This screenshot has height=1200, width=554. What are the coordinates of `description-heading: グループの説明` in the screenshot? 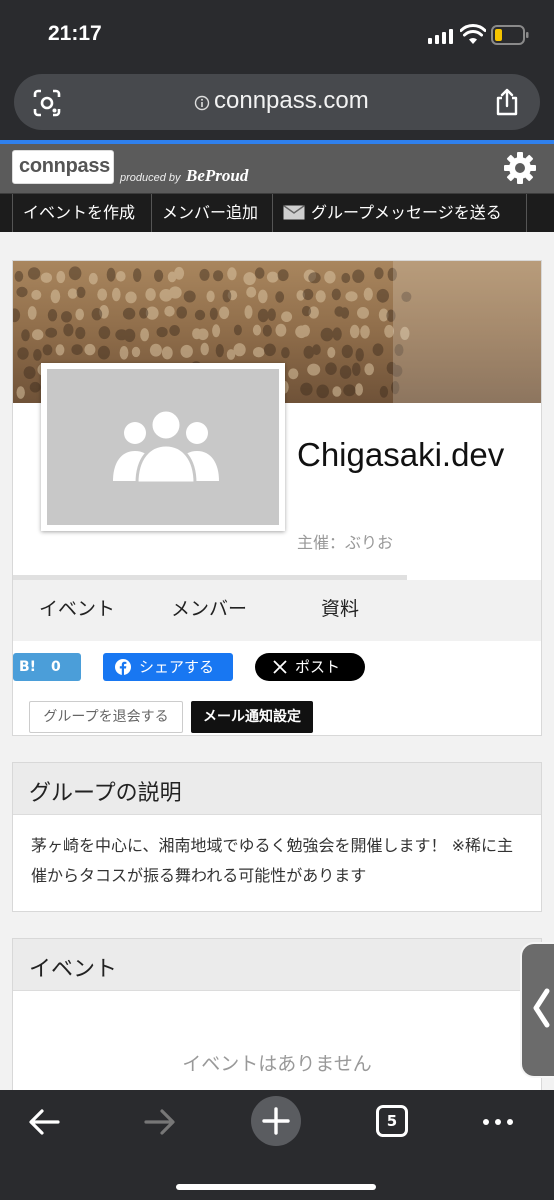 It's located at (277, 789).